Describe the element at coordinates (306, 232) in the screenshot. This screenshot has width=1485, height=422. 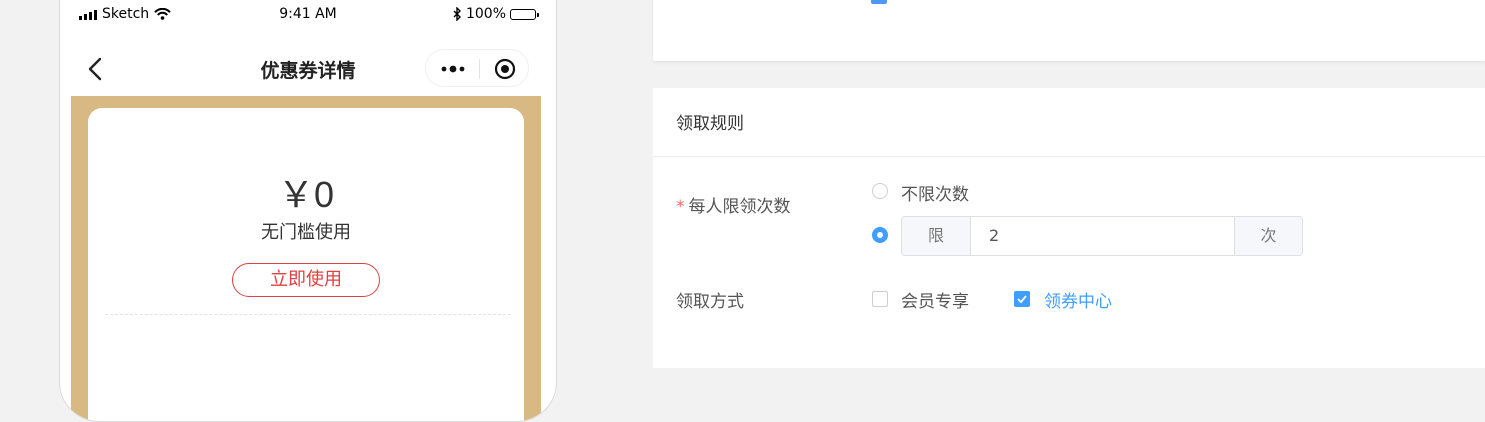
I see `coupon-condition: 无门槛使用` at that location.